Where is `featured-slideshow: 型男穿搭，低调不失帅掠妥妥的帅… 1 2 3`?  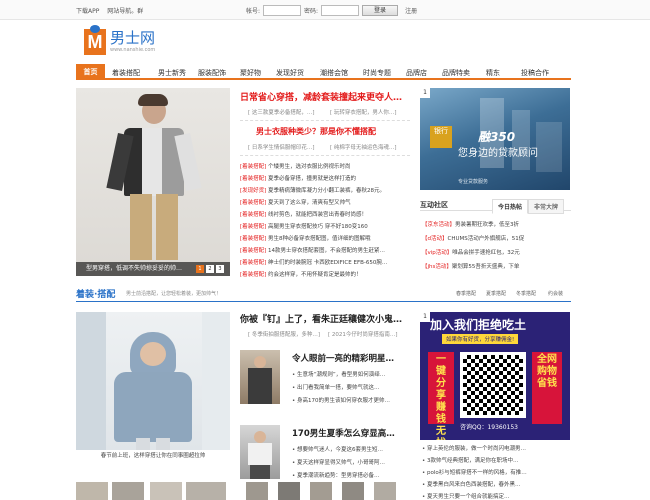
featured-slideshow: 型男穿搭，低调不失帅掠妥妥的帅… 1 2 3 is located at coordinates (153, 182).